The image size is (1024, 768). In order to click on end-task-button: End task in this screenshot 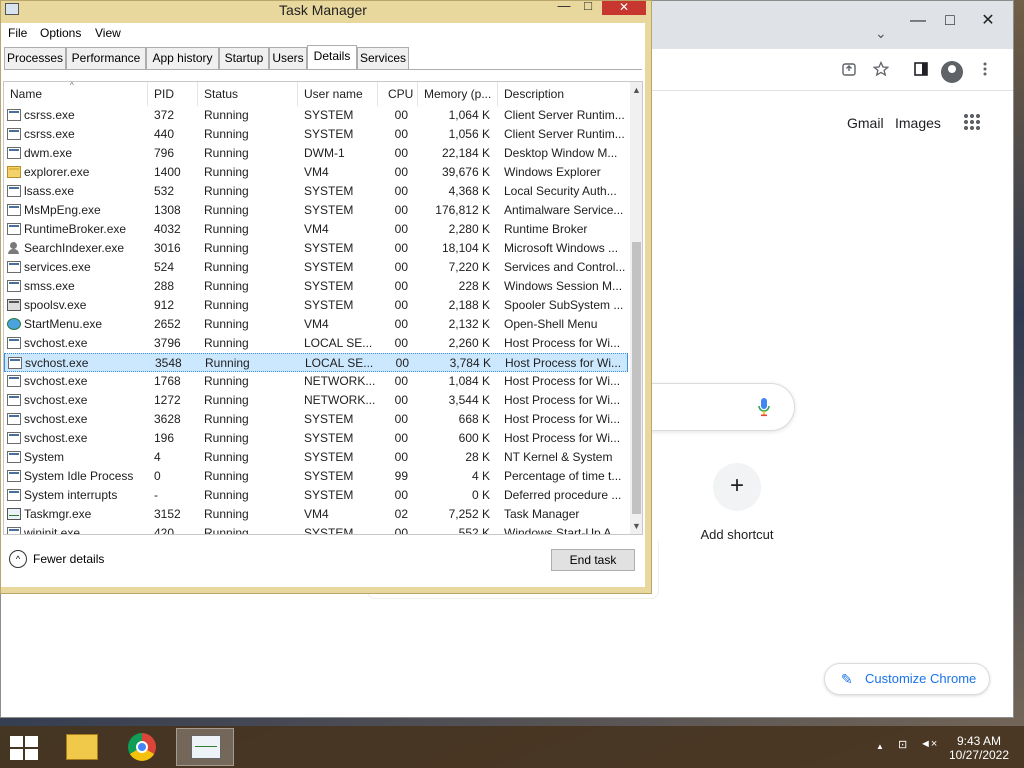, I will do `click(593, 560)`.